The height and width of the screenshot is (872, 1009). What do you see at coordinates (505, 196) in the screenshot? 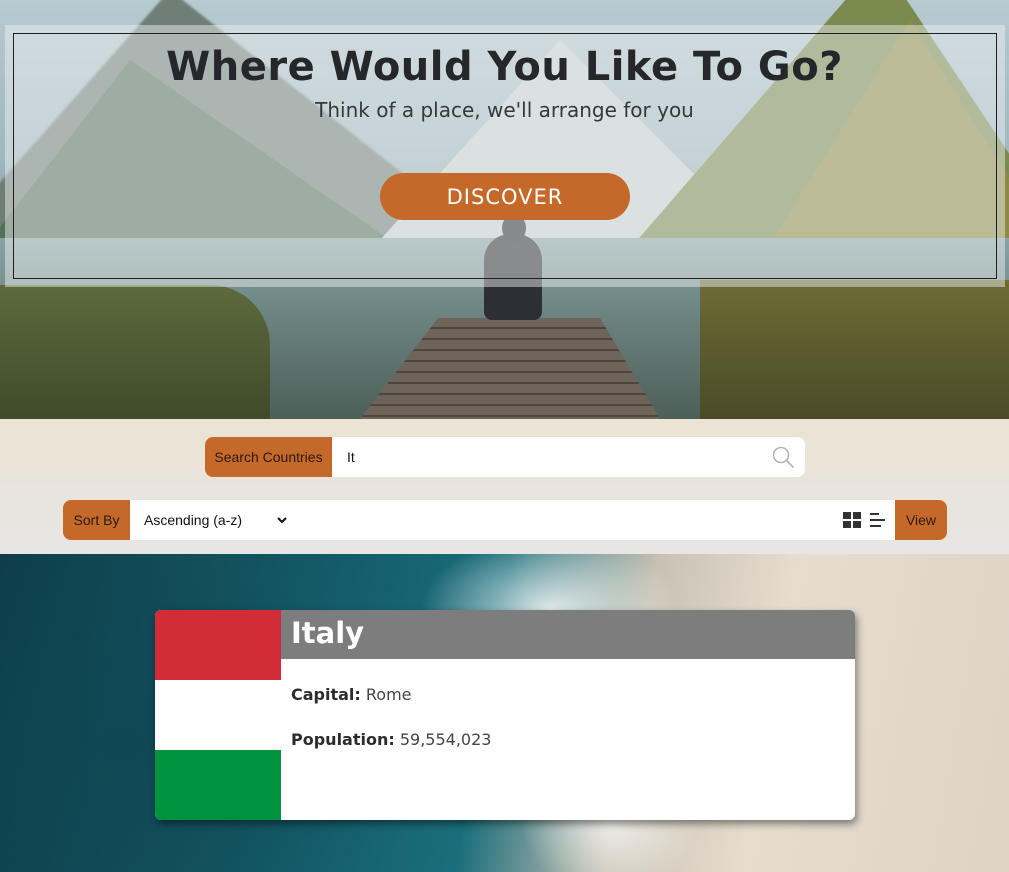
I see `discover-button: DISCOVER` at bounding box center [505, 196].